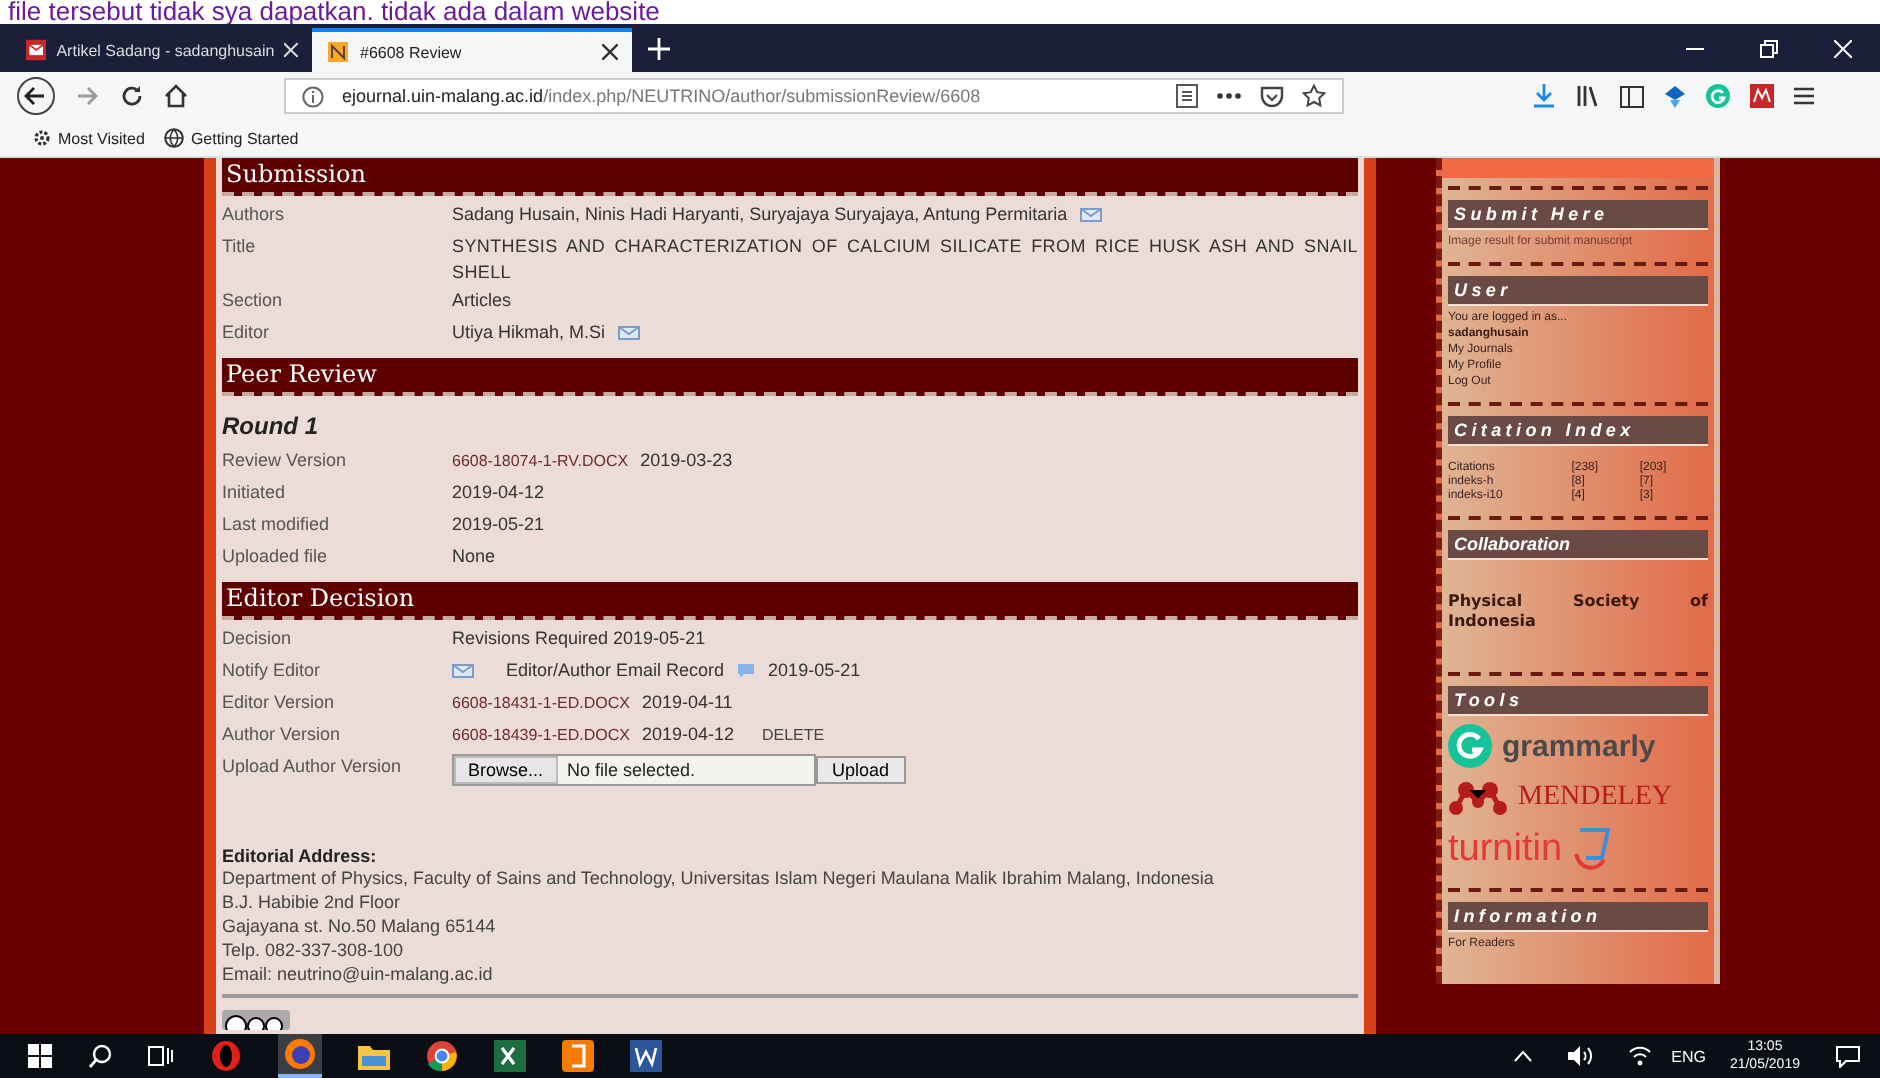  What do you see at coordinates (1522, 1056) in the screenshot?
I see `caret-icon` at bounding box center [1522, 1056].